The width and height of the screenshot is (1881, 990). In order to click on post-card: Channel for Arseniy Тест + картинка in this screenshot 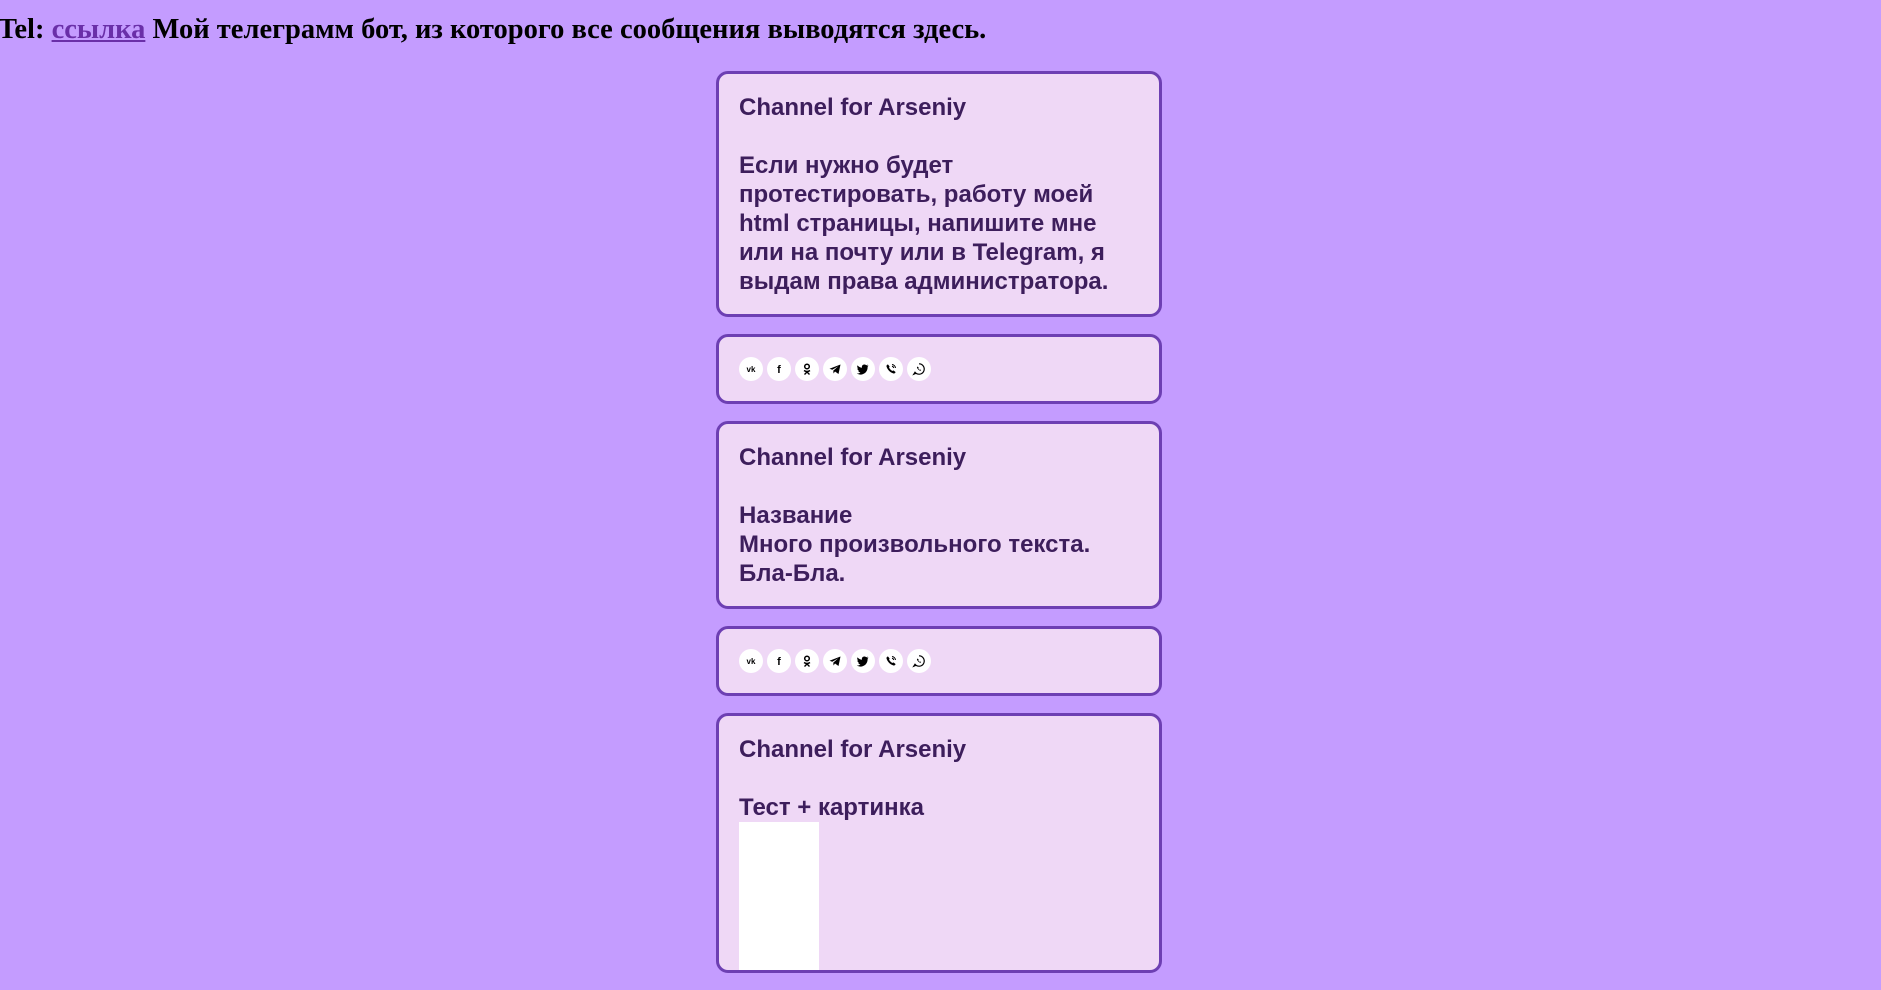, I will do `click(939, 843)`.